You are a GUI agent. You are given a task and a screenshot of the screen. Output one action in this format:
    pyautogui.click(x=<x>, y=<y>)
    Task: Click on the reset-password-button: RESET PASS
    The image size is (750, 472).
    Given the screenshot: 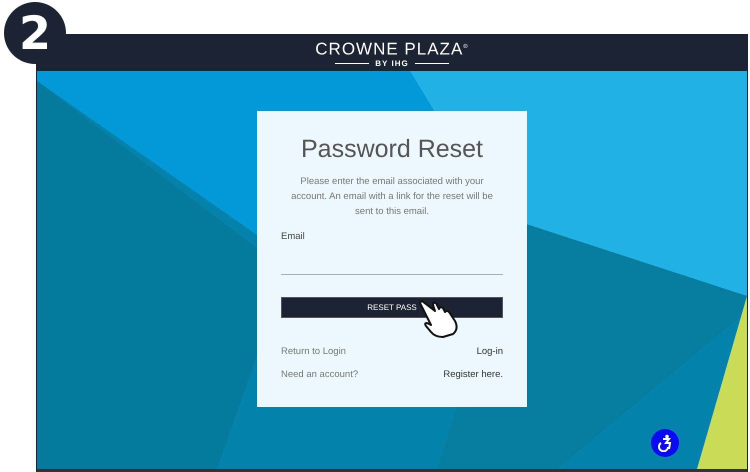 What is the action you would take?
    pyautogui.click(x=392, y=307)
    